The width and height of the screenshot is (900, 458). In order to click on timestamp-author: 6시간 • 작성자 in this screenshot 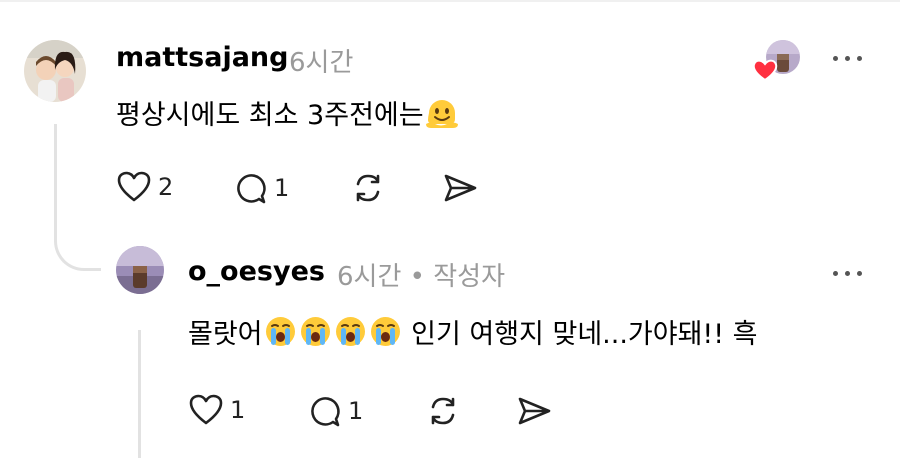, I will do `click(421, 277)`.